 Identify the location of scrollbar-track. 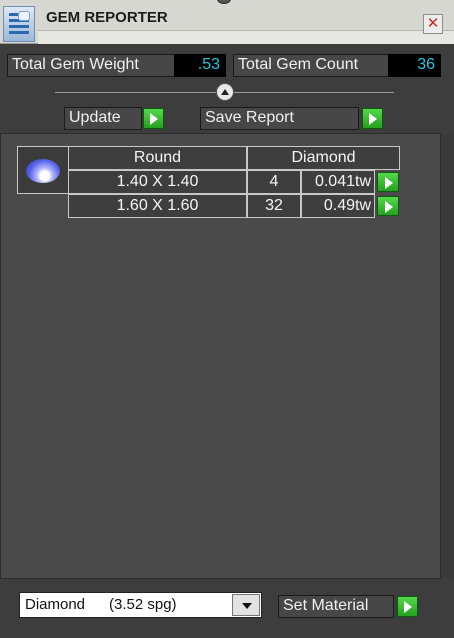
(447, 356).